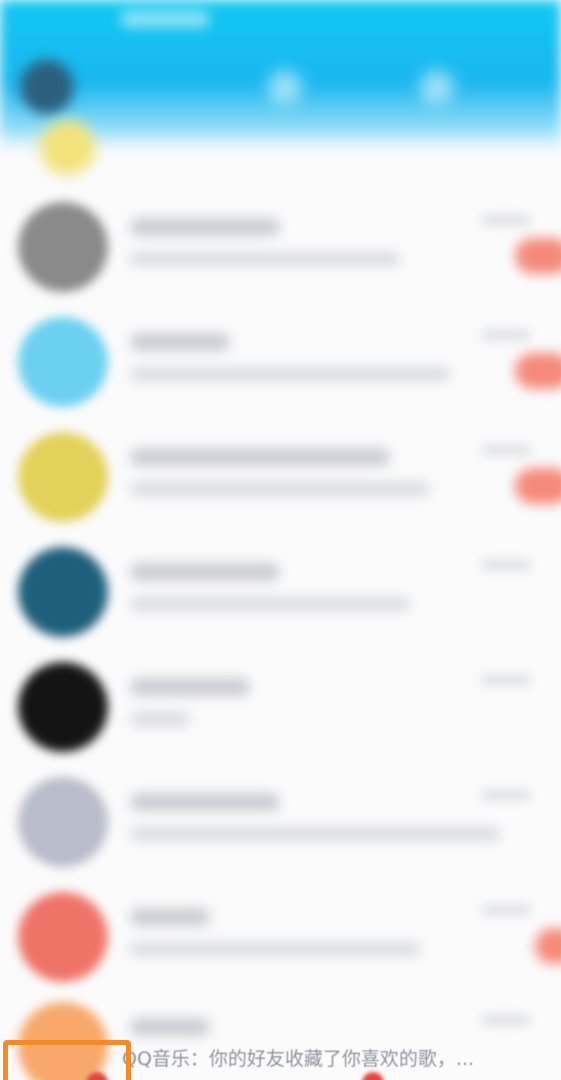  I want to click on highlight-box, so click(67, 1060).